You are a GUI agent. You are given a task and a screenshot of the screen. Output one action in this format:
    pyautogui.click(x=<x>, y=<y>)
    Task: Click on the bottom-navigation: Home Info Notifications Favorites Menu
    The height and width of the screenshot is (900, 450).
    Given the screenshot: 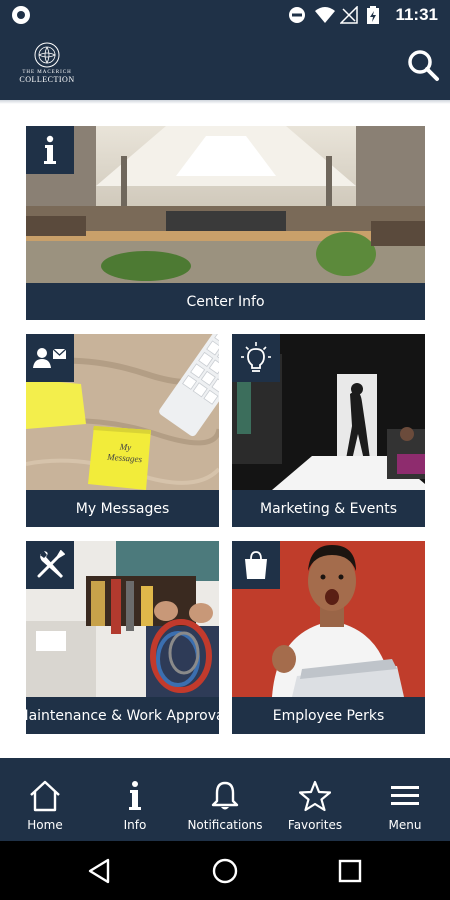 What is the action you would take?
    pyautogui.click(x=225, y=799)
    